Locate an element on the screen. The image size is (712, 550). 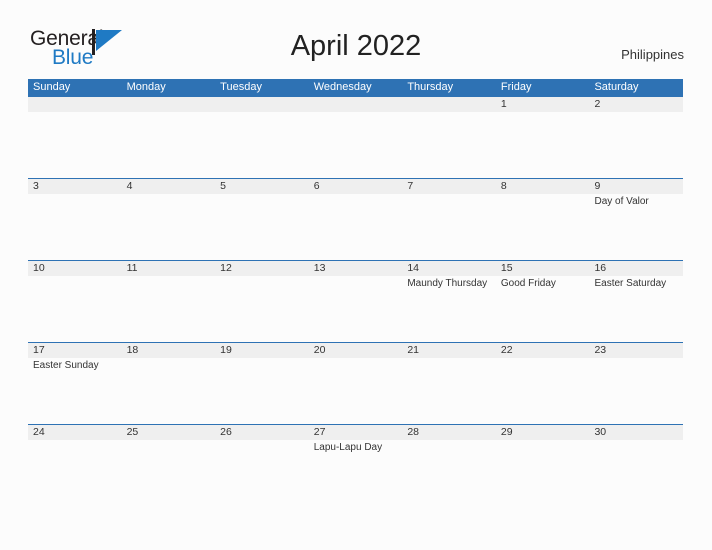
weekday-header-saturday: Saturday is located at coordinates (616, 87).